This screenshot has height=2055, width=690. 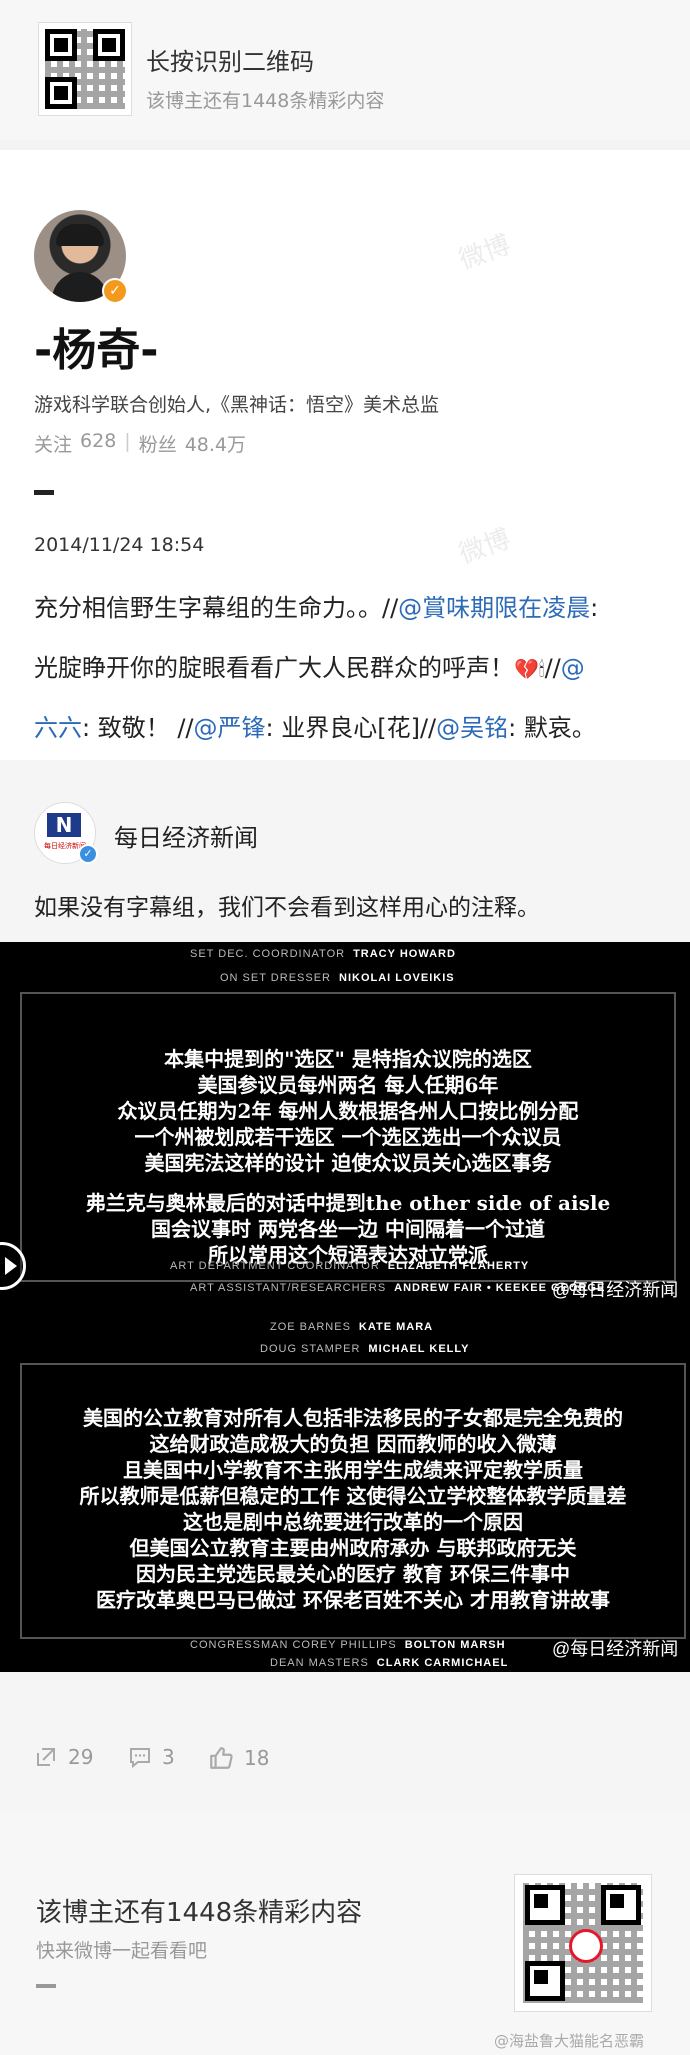 What do you see at coordinates (119, 545) in the screenshot?
I see `post-timestamp: 2014/11/24 18:54` at bounding box center [119, 545].